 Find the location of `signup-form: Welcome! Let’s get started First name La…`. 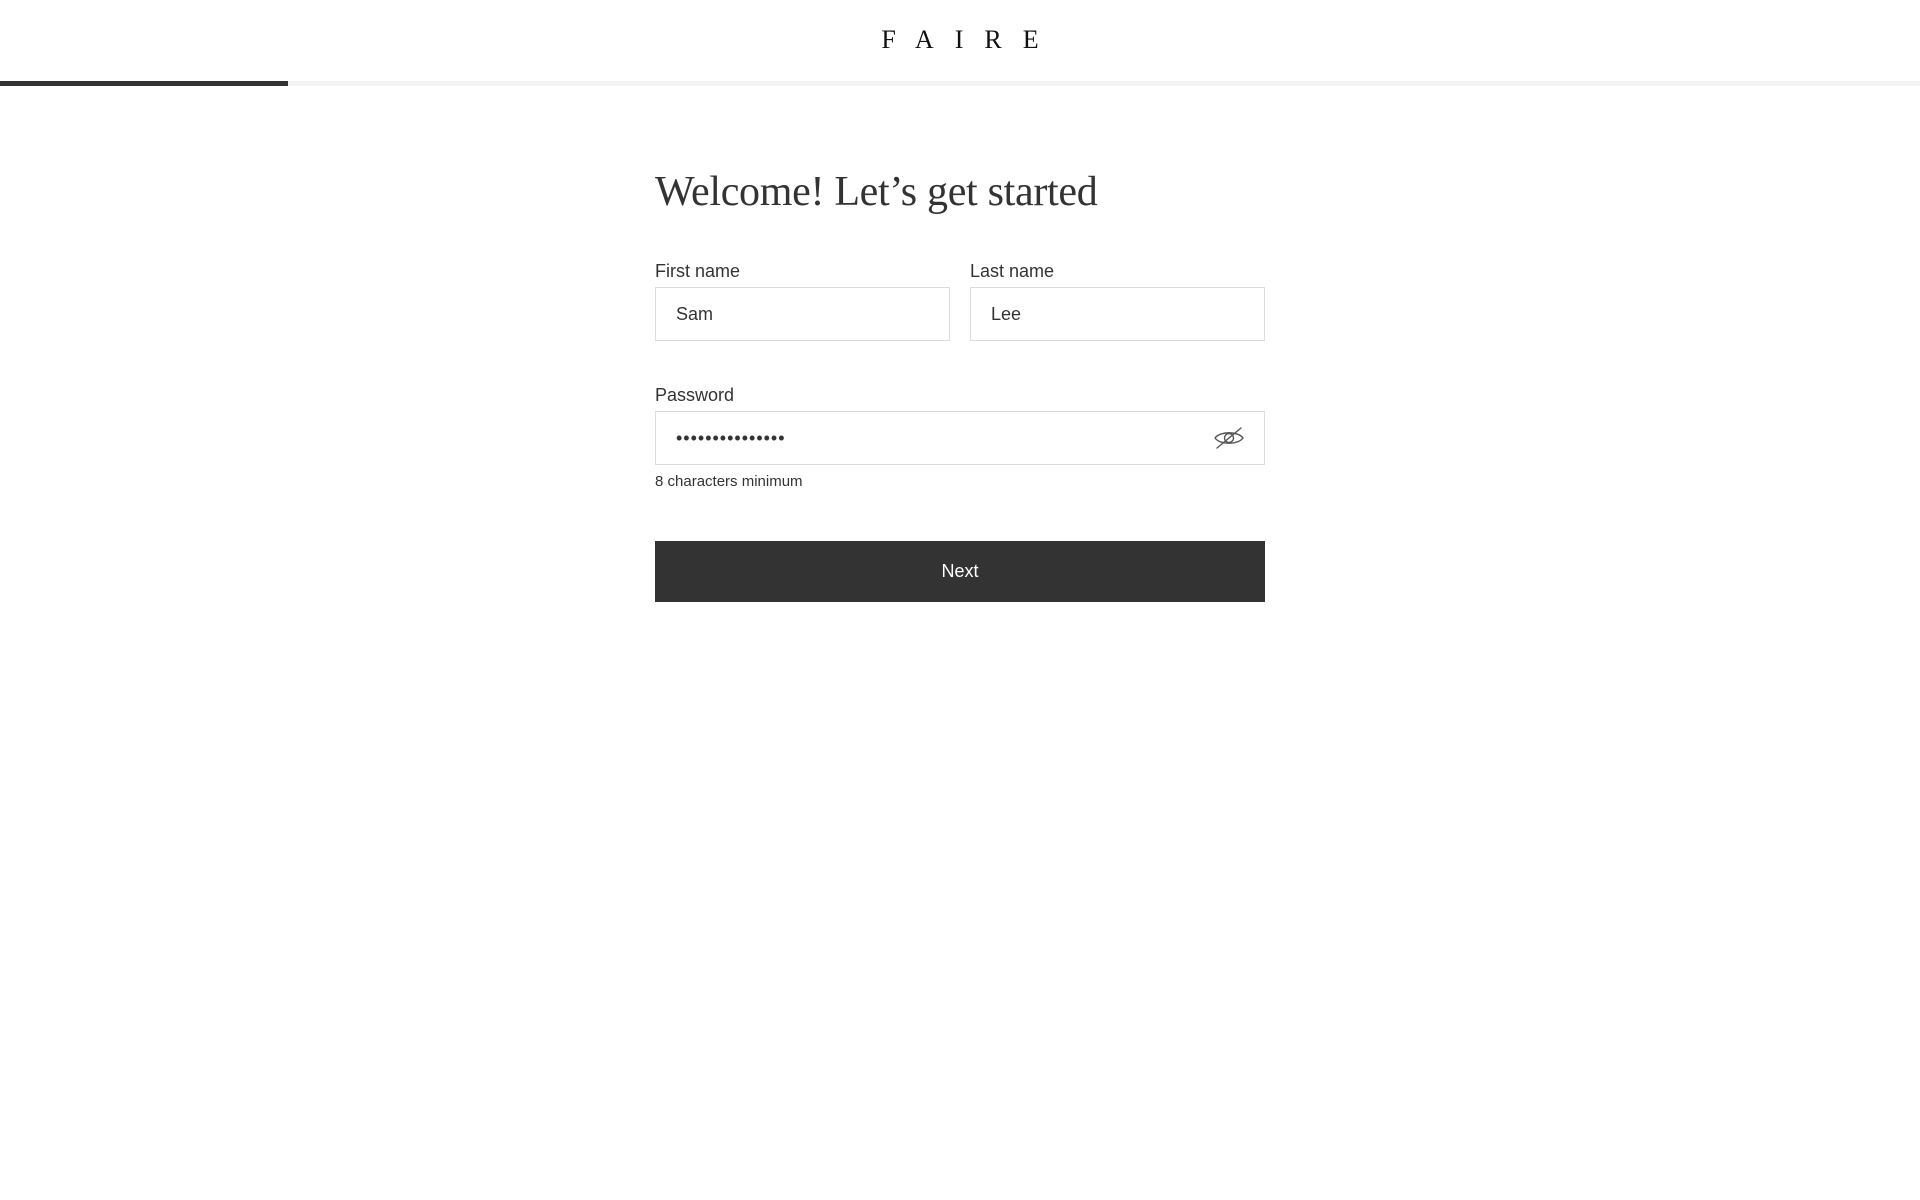

signup-form: Welcome! Let’s get started First name La… is located at coordinates (960, 381).